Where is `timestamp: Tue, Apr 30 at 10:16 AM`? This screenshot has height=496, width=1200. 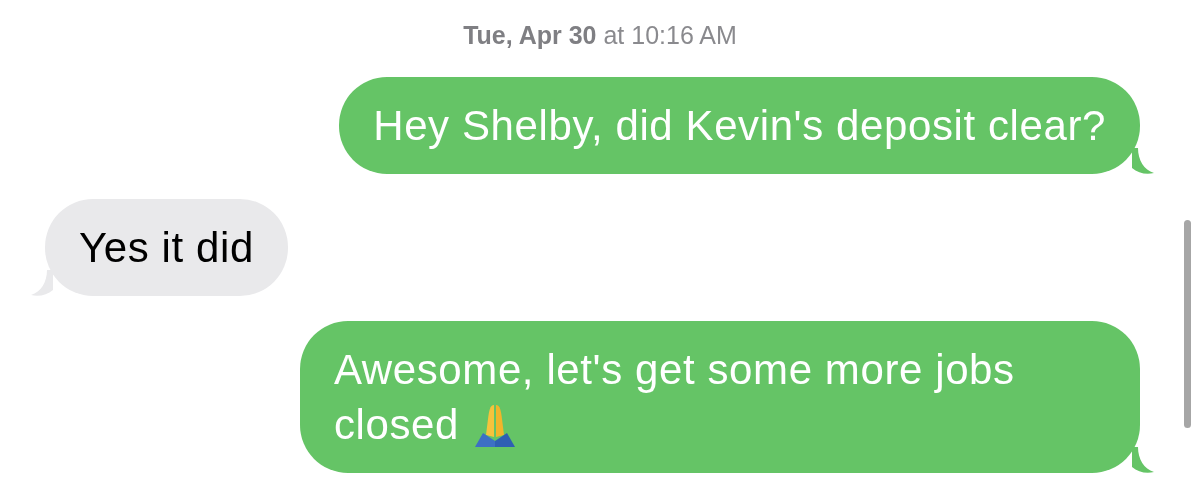 timestamp: Tue, Apr 30 at 10:16 AM is located at coordinates (600, 35).